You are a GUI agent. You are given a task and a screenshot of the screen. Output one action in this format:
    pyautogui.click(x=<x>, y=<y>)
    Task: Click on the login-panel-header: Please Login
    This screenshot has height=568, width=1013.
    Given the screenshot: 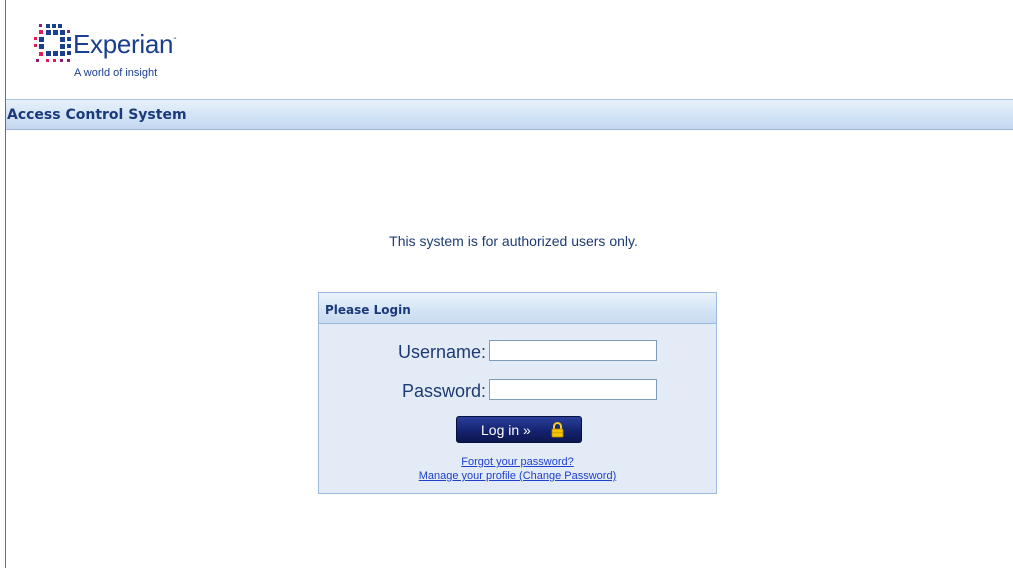 What is the action you would take?
    pyautogui.click(x=517, y=308)
    